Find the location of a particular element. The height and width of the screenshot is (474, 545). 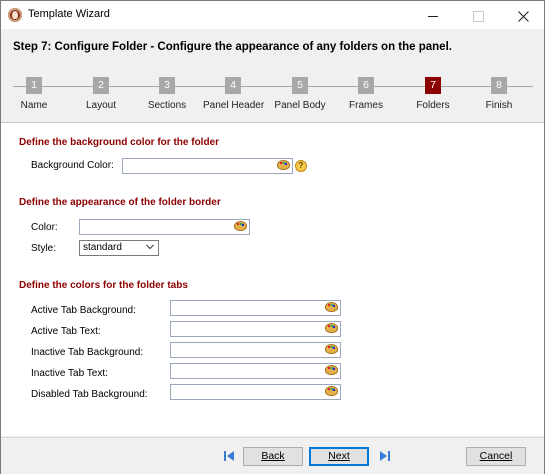

step-number: 3 is located at coordinates (167, 85).